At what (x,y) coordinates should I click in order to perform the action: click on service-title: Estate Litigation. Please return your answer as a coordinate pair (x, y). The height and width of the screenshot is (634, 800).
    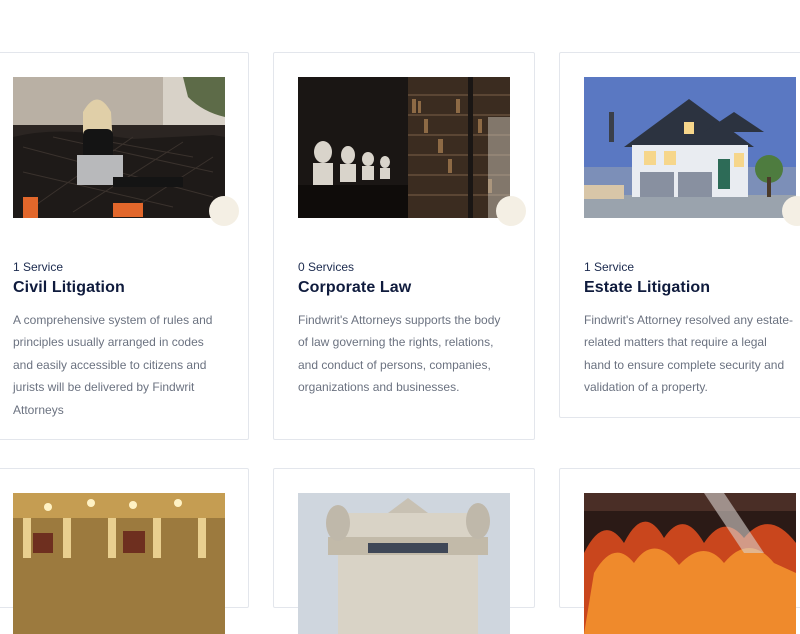
    Looking at the image, I should click on (647, 288).